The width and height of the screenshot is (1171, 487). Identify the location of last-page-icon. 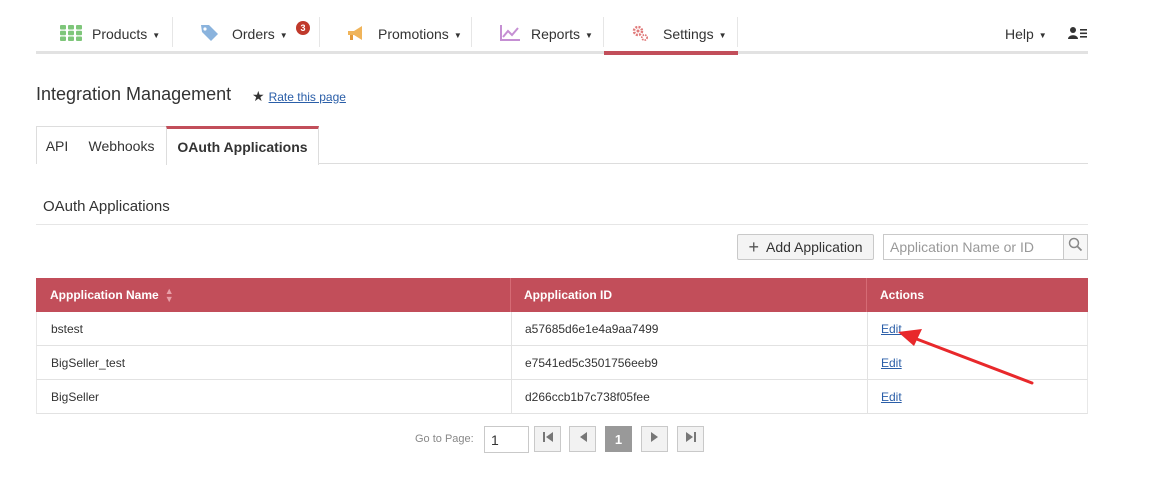
(691, 439).